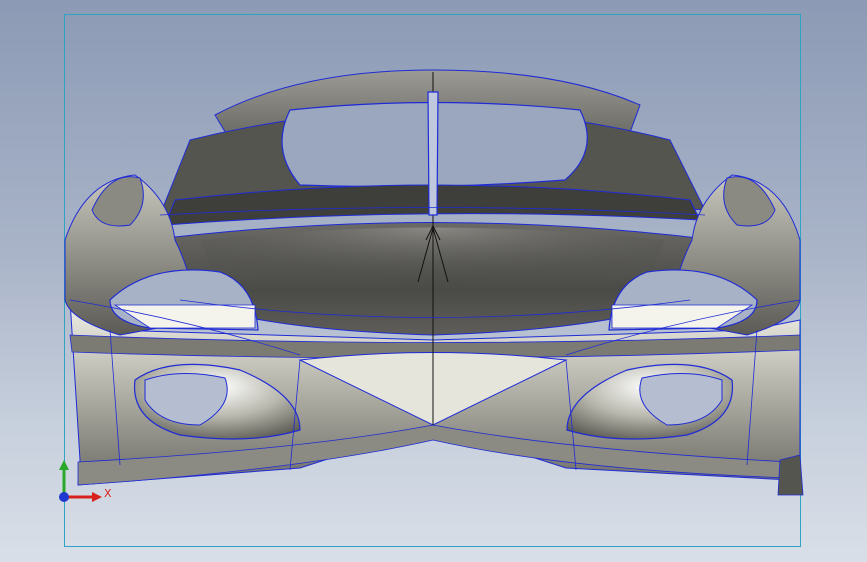  Describe the element at coordinates (117, 201) in the screenshot. I see `left-mirror` at that location.